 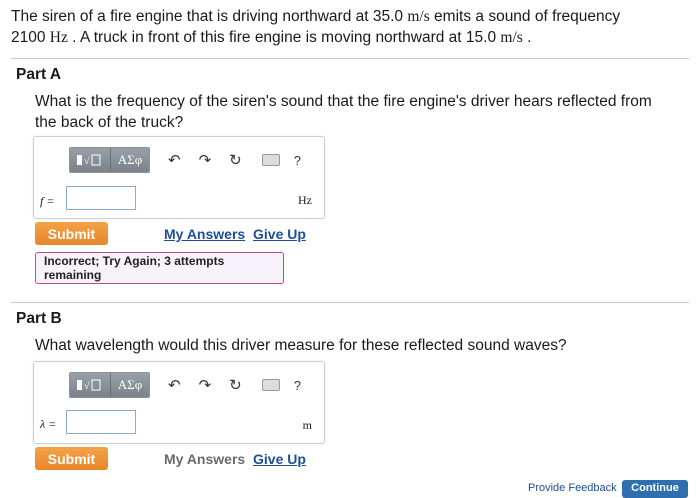 I want to click on frequency-value: 2100, so click(x=30, y=37).